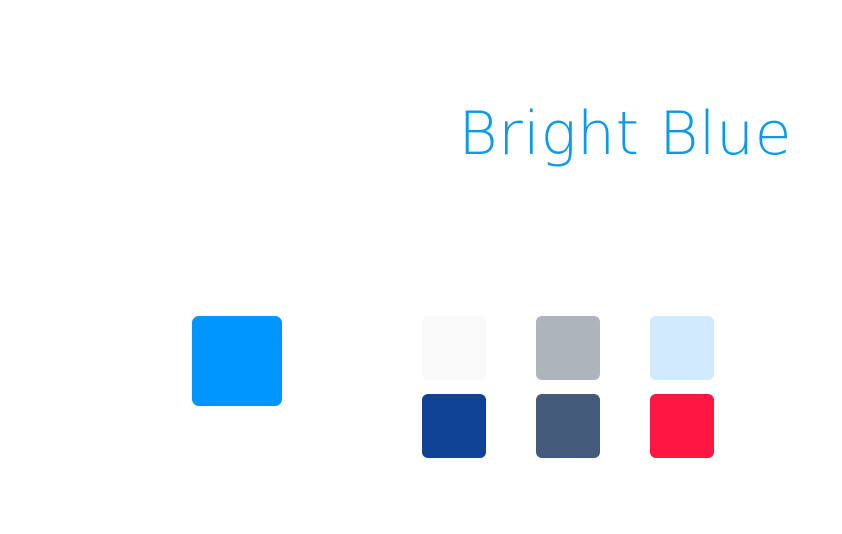 The image size is (842, 534). What do you see at coordinates (682, 348) in the screenshot?
I see `swatch-light-blue` at bounding box center [682, 348].